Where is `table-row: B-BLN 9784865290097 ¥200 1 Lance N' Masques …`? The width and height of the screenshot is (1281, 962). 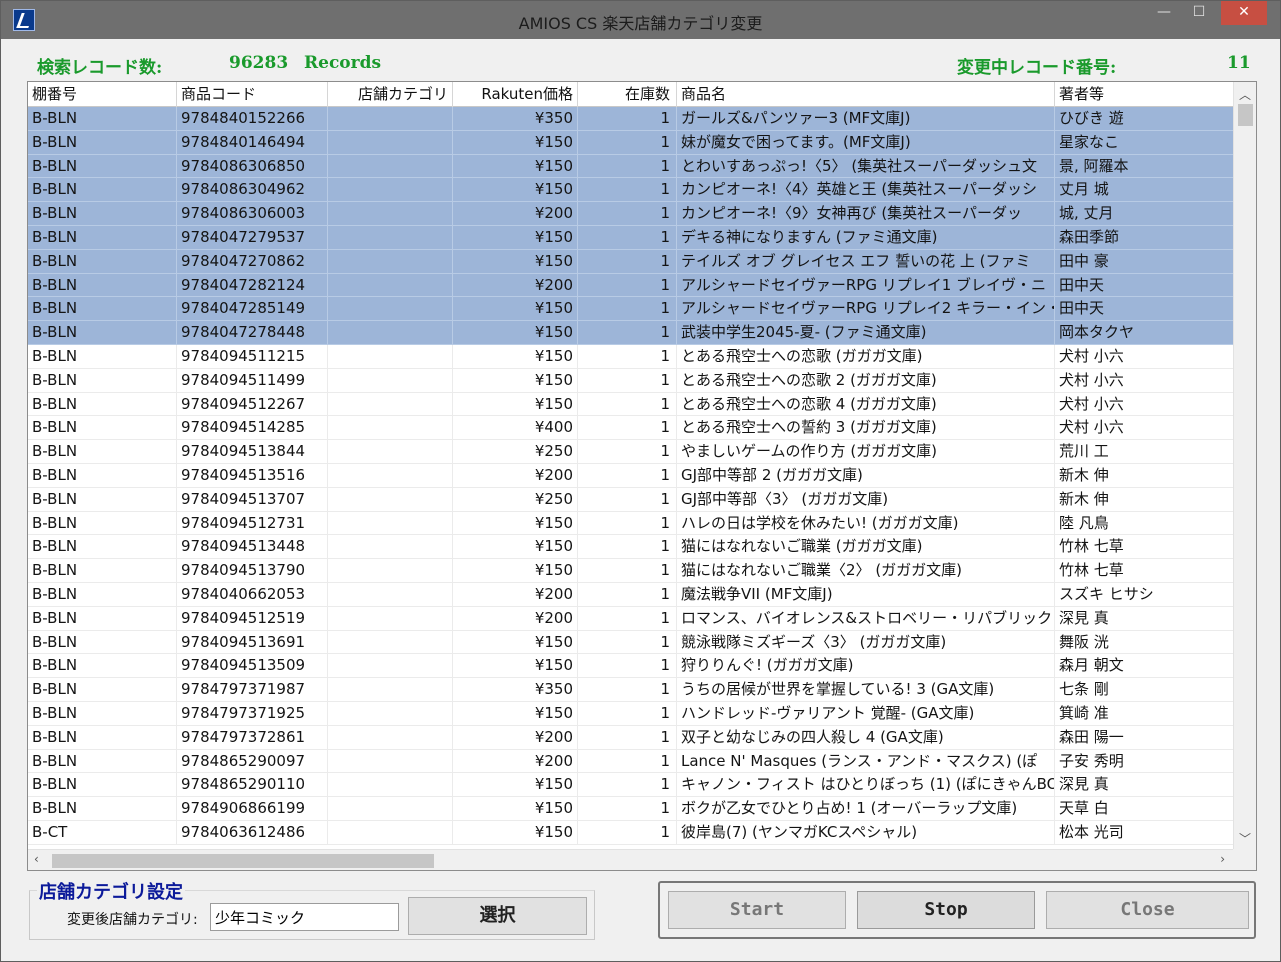 table-row: B-BLN 9784865290097 ¥200 1 Lance N' Masques … is located at coordinates (630, 761).